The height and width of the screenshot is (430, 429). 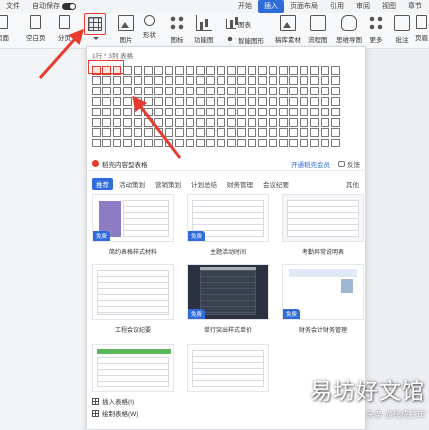 What do you see at coordinates (102, 184) in the screenshot?
I see `tab-recommend: 推荐` at bounding box center [102, 184].